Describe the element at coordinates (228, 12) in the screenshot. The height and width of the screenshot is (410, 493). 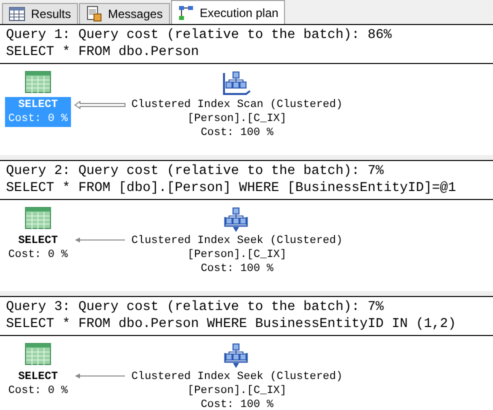
I see `tab: Execution plan` at that location.